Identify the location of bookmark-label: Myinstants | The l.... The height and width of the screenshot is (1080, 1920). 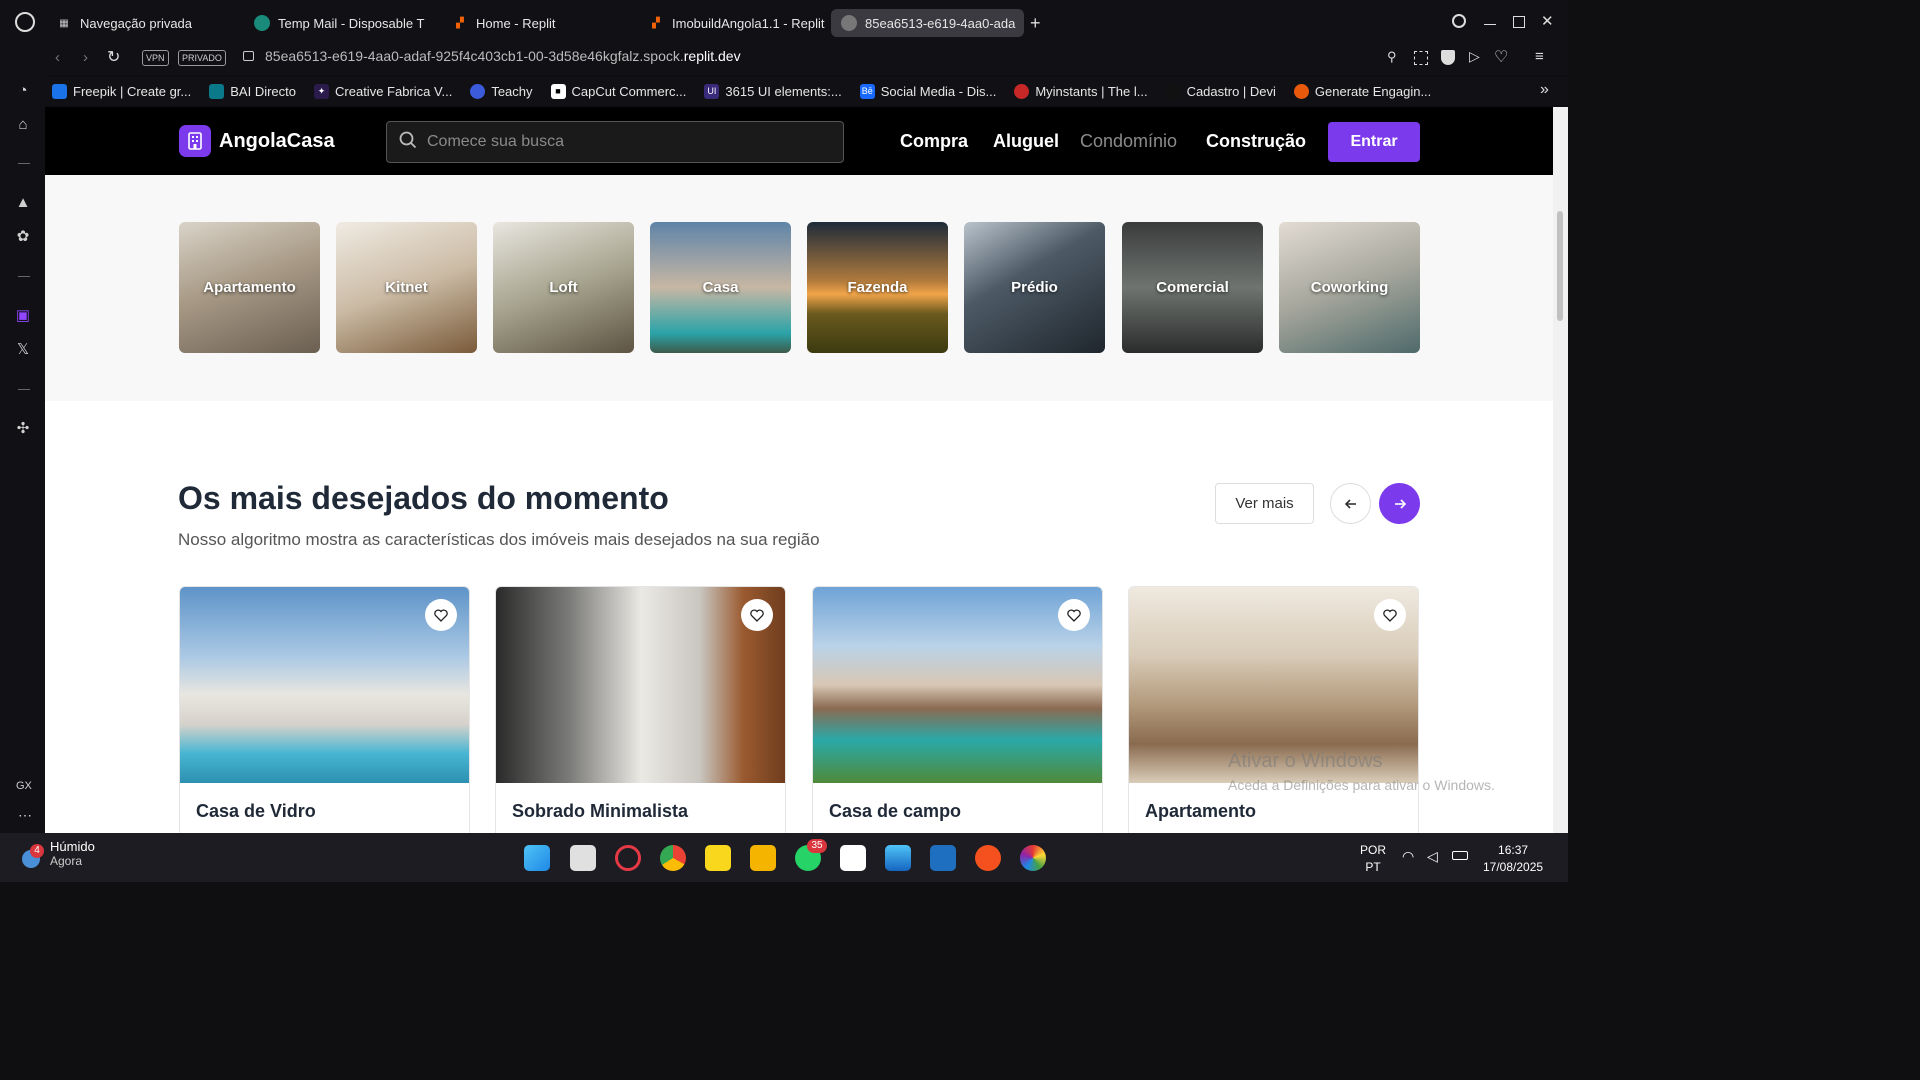
(1091, 91).